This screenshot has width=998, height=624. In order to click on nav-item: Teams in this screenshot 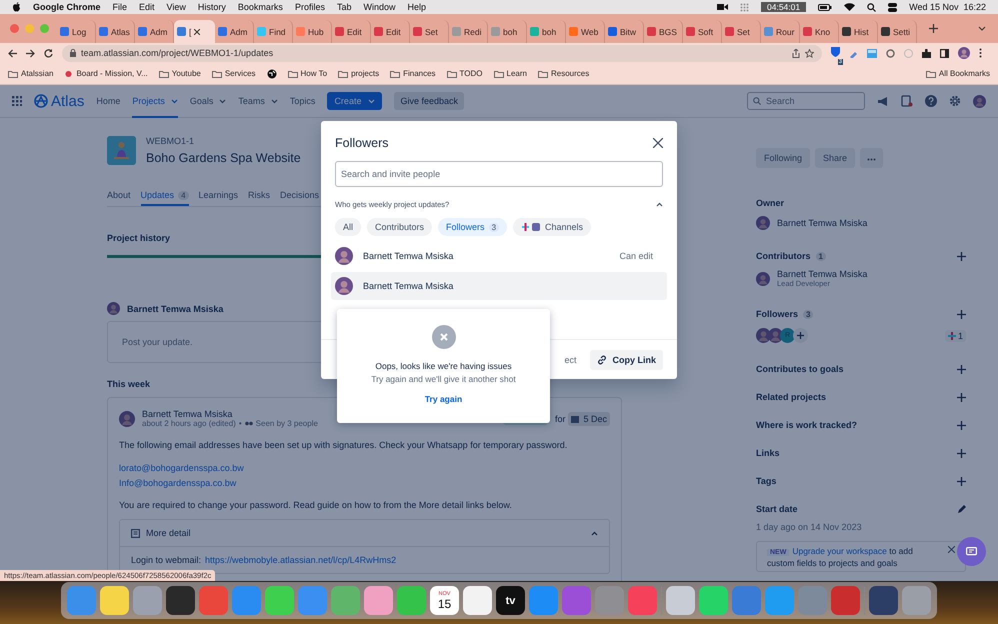, I will do `click(258, 101)`.